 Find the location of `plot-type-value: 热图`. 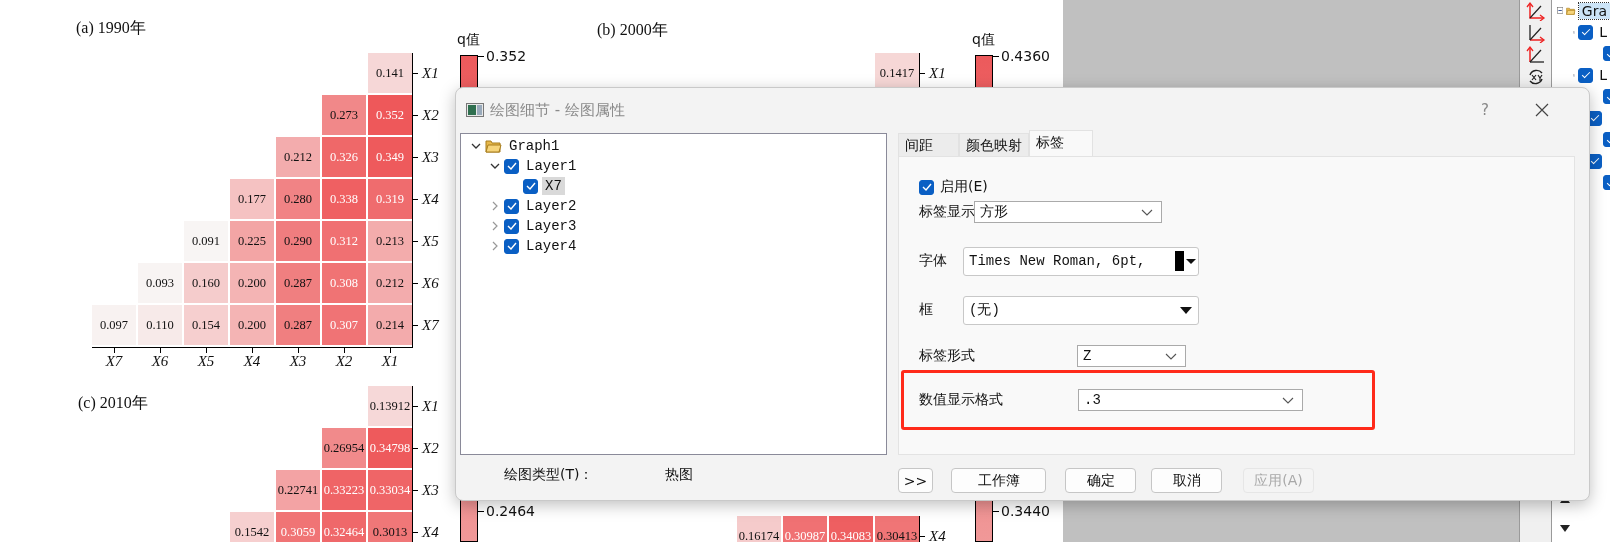

plot-type-value: 热图 is located at coordinates (679, 474).